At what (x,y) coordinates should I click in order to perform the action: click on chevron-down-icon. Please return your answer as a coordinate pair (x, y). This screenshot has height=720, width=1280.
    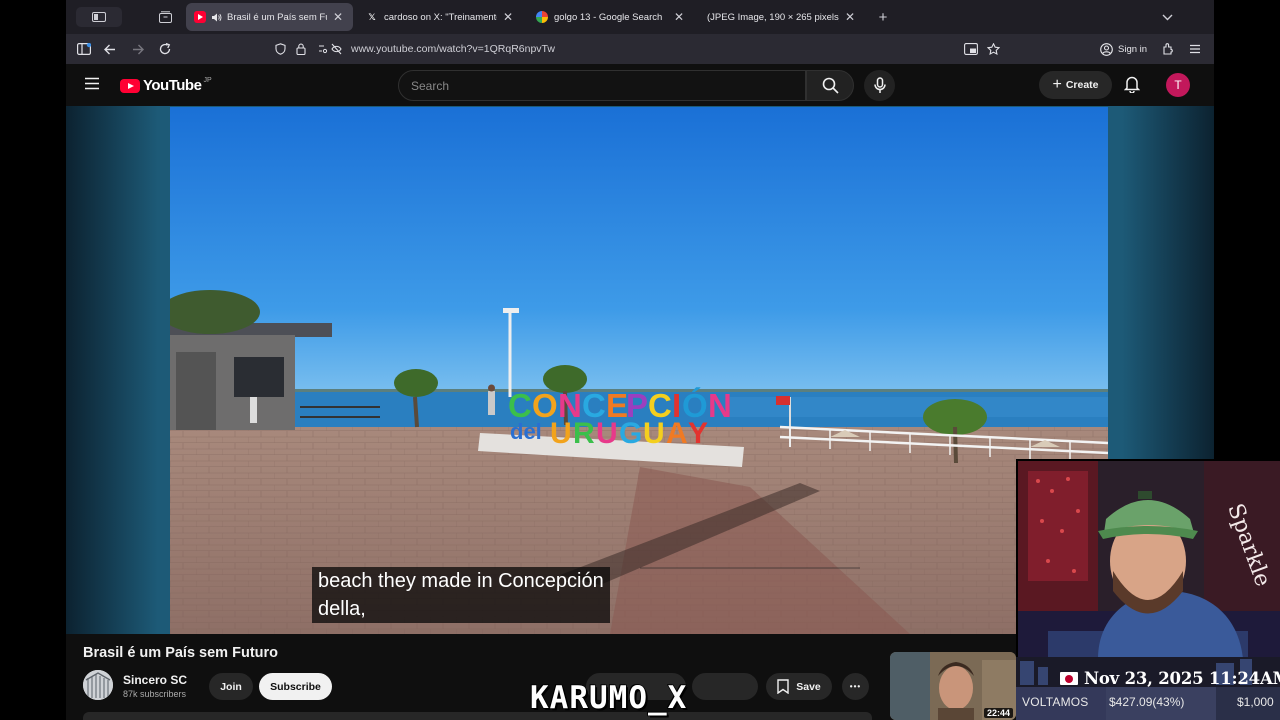
    Looking at the image, I should click on (1167, 17).